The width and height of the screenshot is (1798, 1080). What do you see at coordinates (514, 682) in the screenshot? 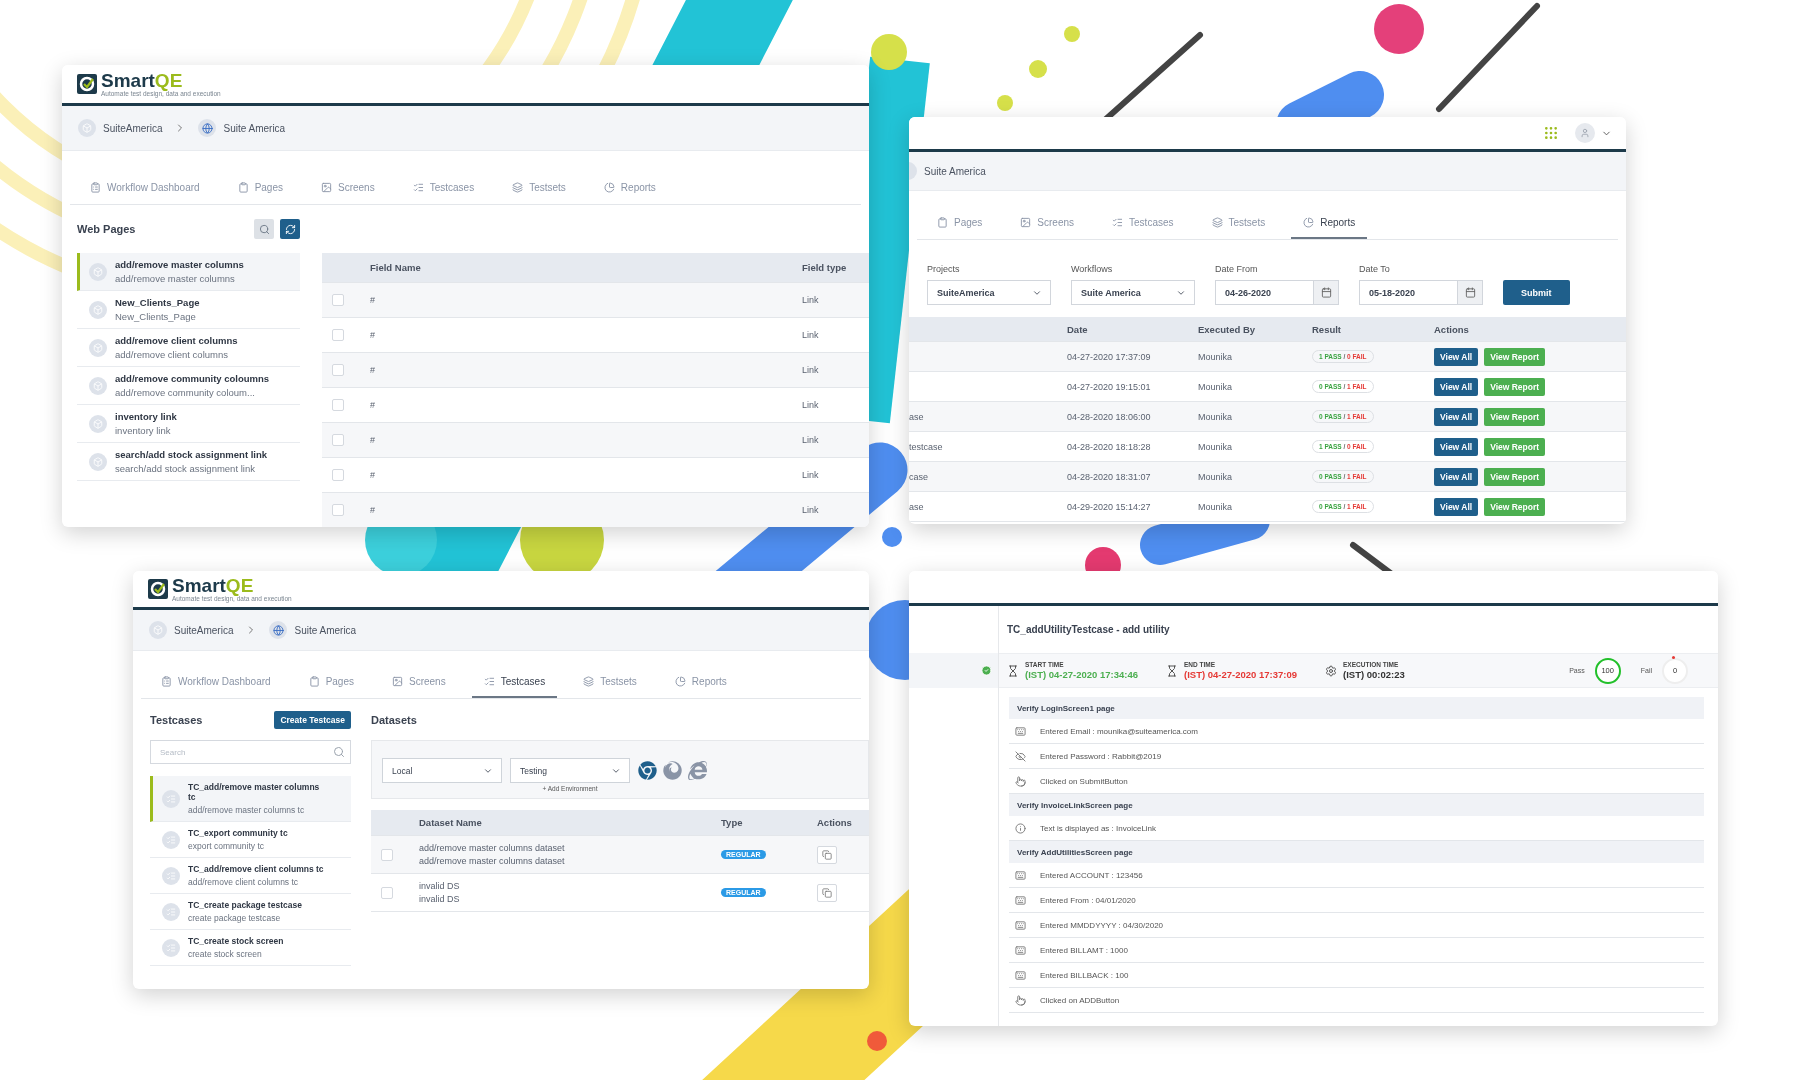
I see `tab: Testcases` at bounding box center [514, 682].